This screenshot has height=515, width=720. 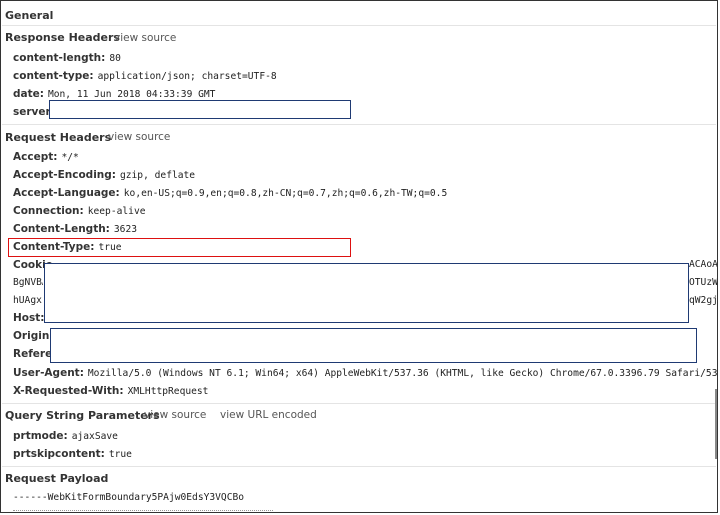 What do you see at coordinates (373, 345) in the screenshot?
I see `redaction-box-origin-referer` at bounding box center [373, 345].